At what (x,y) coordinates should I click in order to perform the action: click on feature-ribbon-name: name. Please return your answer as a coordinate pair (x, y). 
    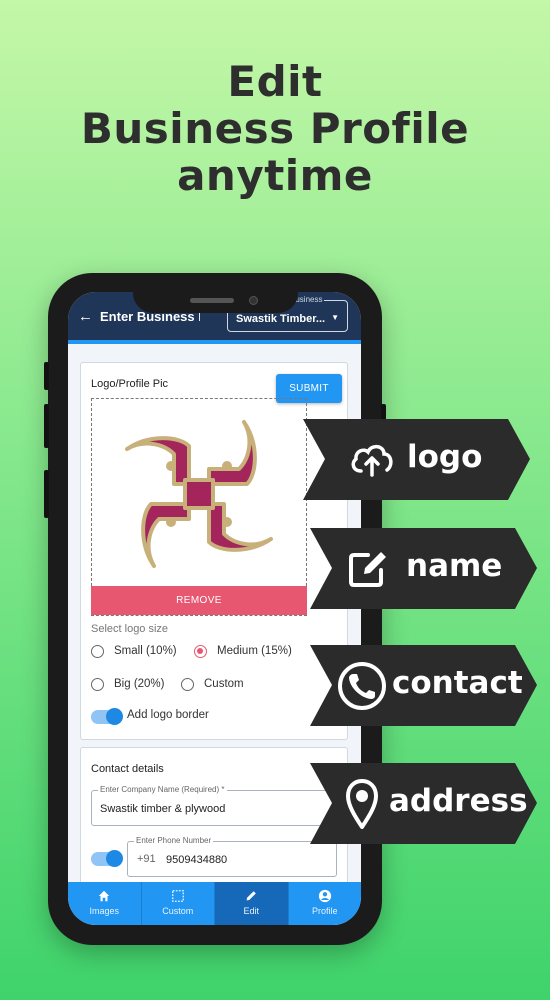
    Looking at the image, I should click on (423, 568).